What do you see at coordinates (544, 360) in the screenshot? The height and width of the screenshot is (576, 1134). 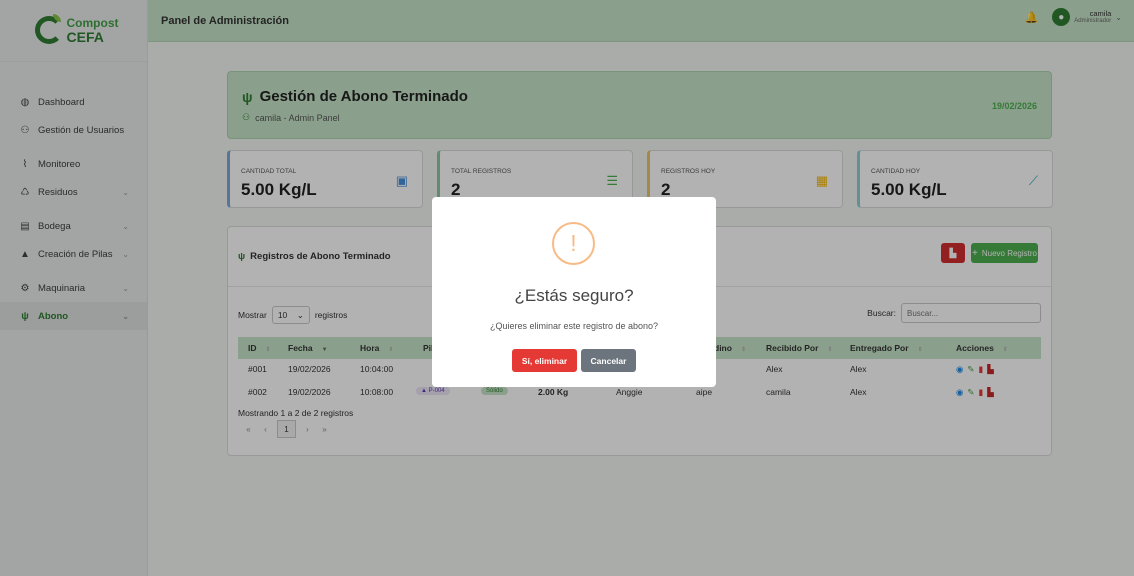 I see `confirm-delete-button: Sí, eliminar` at bounding box center [544, 360].